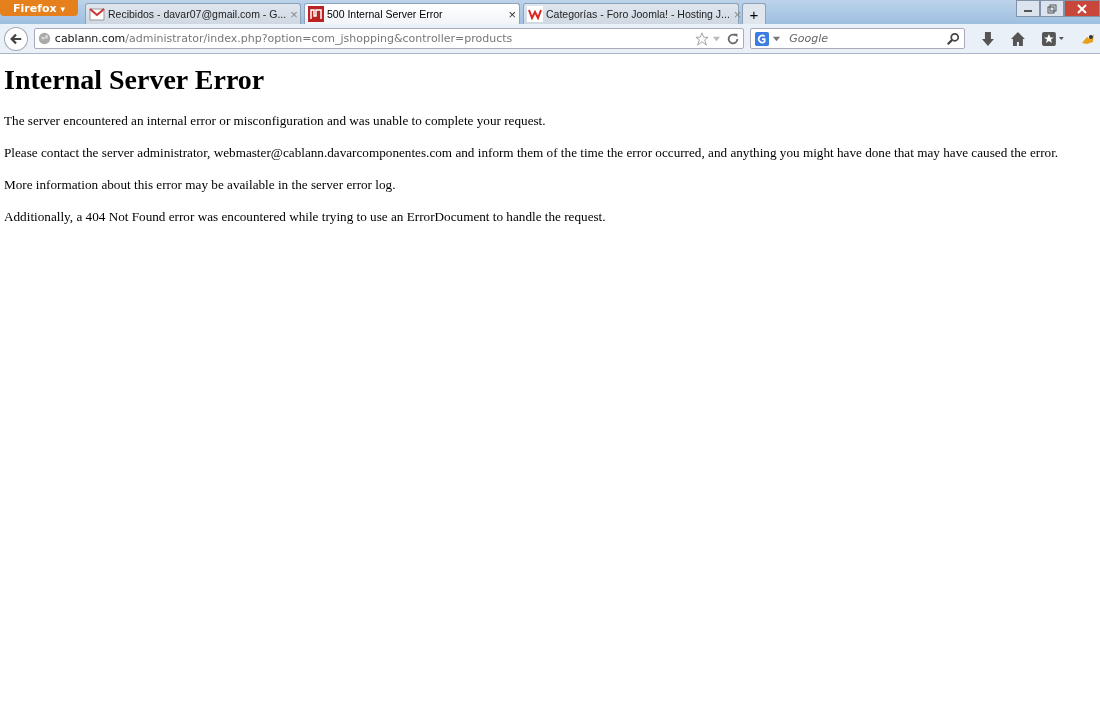 Image resolution: width=1100 pixels, height=707 pixels. I want to click on browser-tab: Recibidos - davar07@gmail.com - G... ×, so click(193, 13).